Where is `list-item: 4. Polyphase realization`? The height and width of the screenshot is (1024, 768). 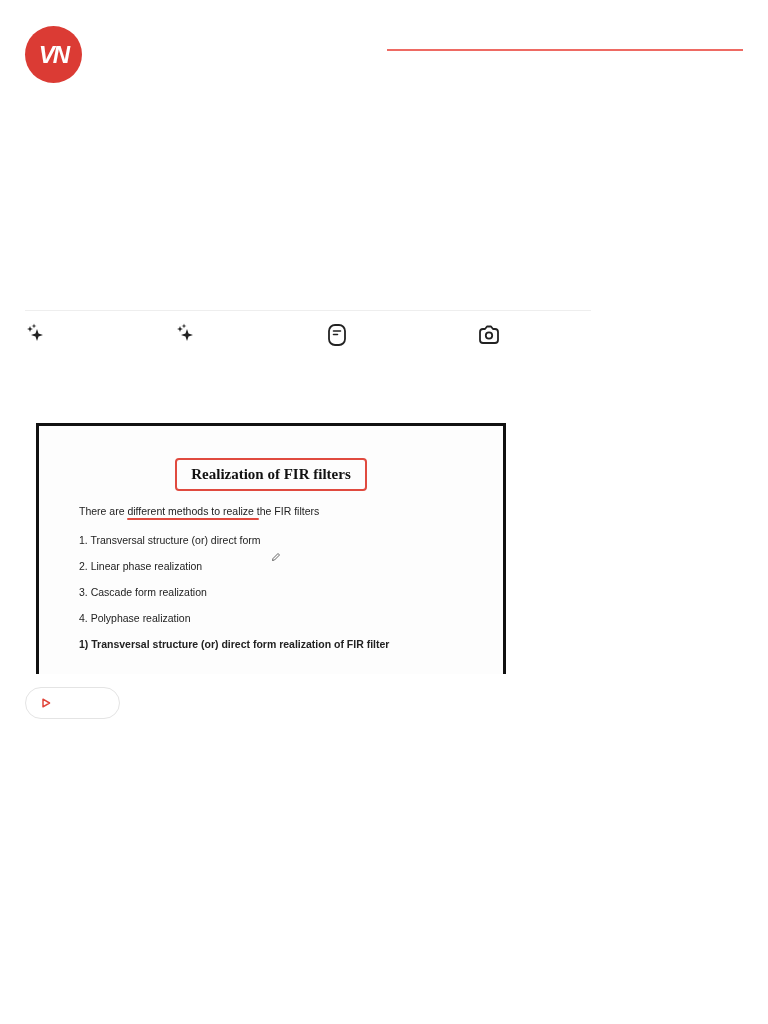 list-item: 4. Polyphase realization is located at coordinates (135, 618).